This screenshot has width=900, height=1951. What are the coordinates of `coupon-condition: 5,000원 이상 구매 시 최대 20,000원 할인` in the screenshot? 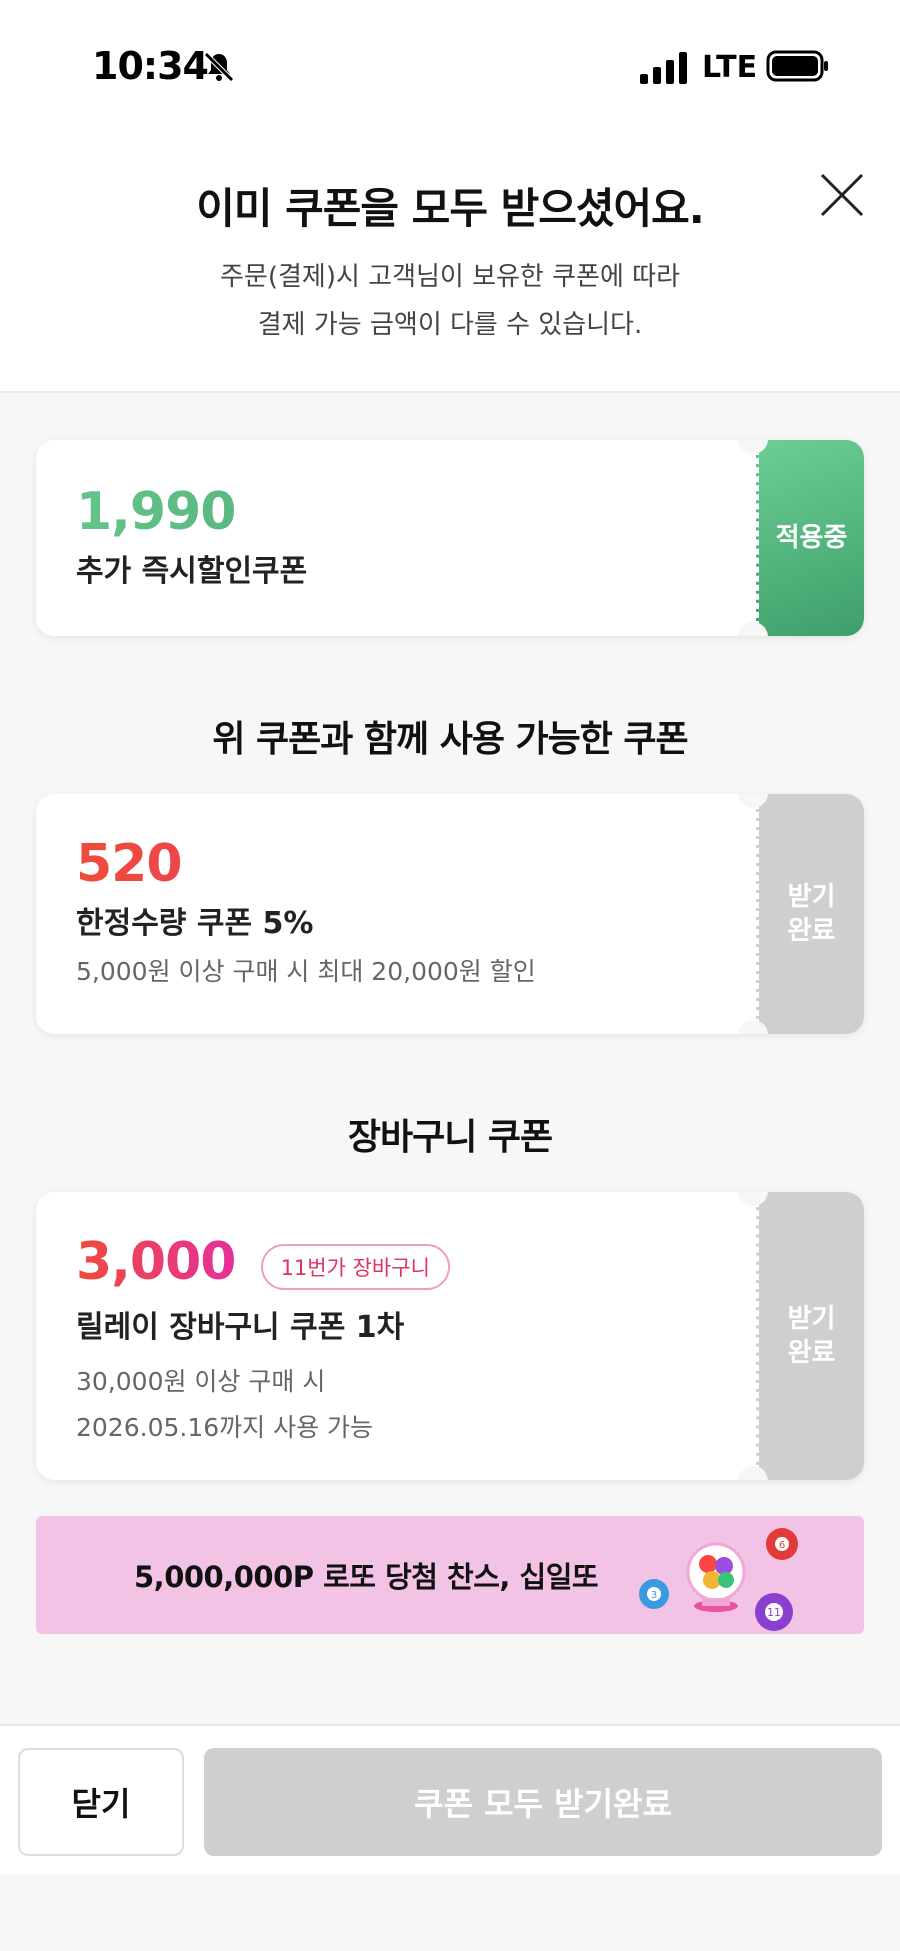 It's located at (306, 971).